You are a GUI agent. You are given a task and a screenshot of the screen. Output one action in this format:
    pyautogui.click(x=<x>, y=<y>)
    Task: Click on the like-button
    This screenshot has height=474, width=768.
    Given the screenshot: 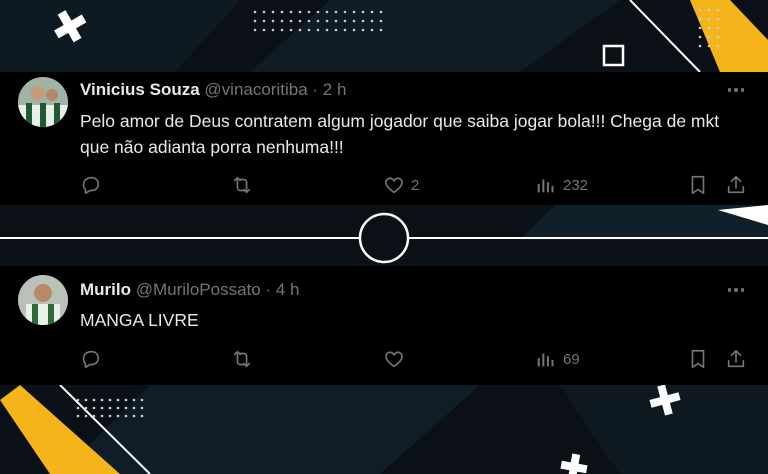 What is the action you would take?
    pyautogui.click(x=394, y=359)
    